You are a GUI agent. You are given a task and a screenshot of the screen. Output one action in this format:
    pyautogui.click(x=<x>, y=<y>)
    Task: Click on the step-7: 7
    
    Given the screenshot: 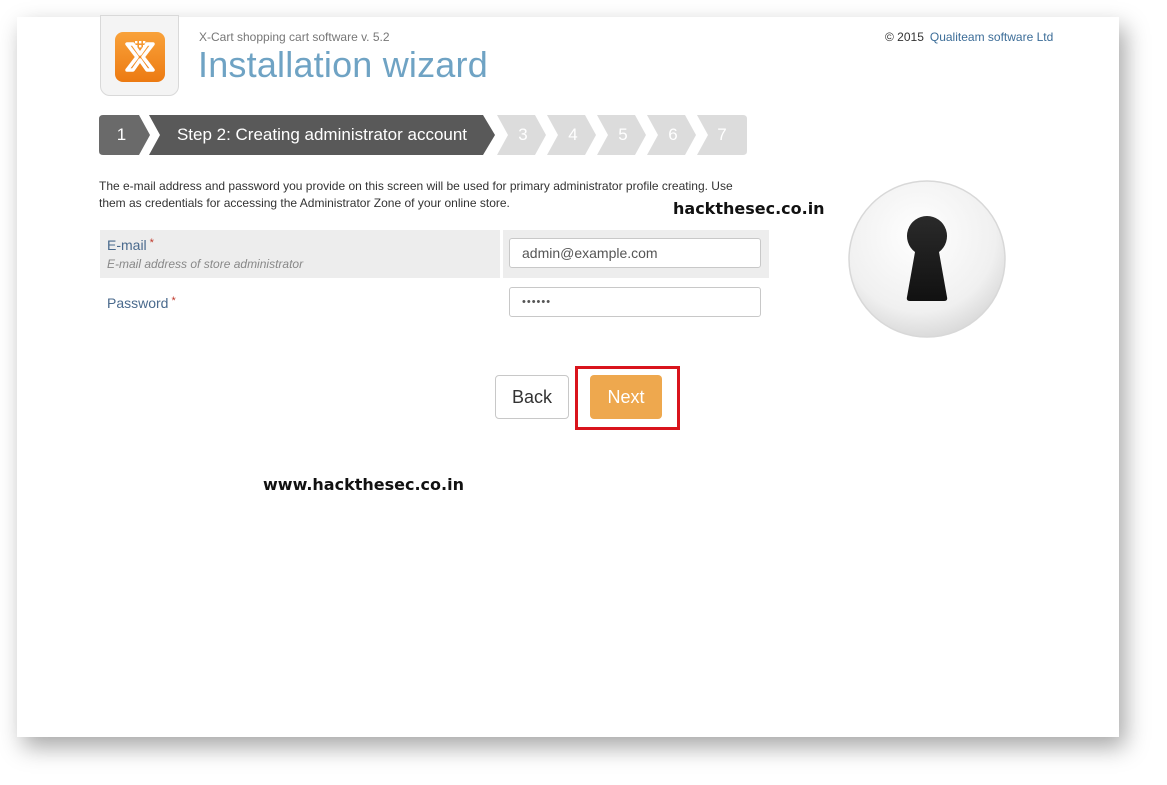 What is the action you would take?
    pyautogui.click(x=722, y=135)
    